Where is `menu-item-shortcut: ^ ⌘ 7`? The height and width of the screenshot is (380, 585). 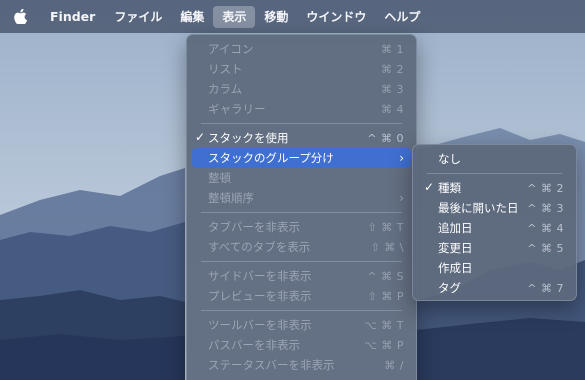 menu-item-shortcut: ^ ⌘ 7 is located at coordinates (545, 288).